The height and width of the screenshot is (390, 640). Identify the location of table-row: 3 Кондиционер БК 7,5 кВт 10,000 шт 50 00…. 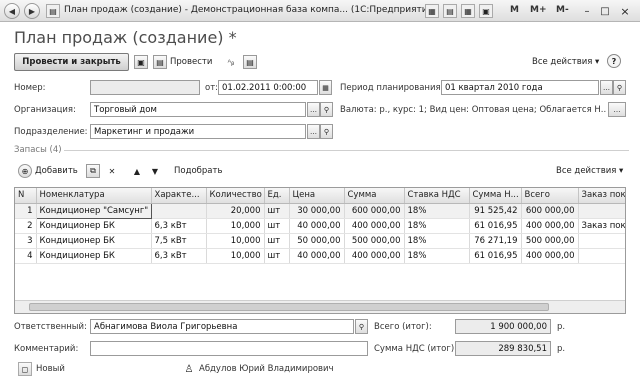
(320, 241).